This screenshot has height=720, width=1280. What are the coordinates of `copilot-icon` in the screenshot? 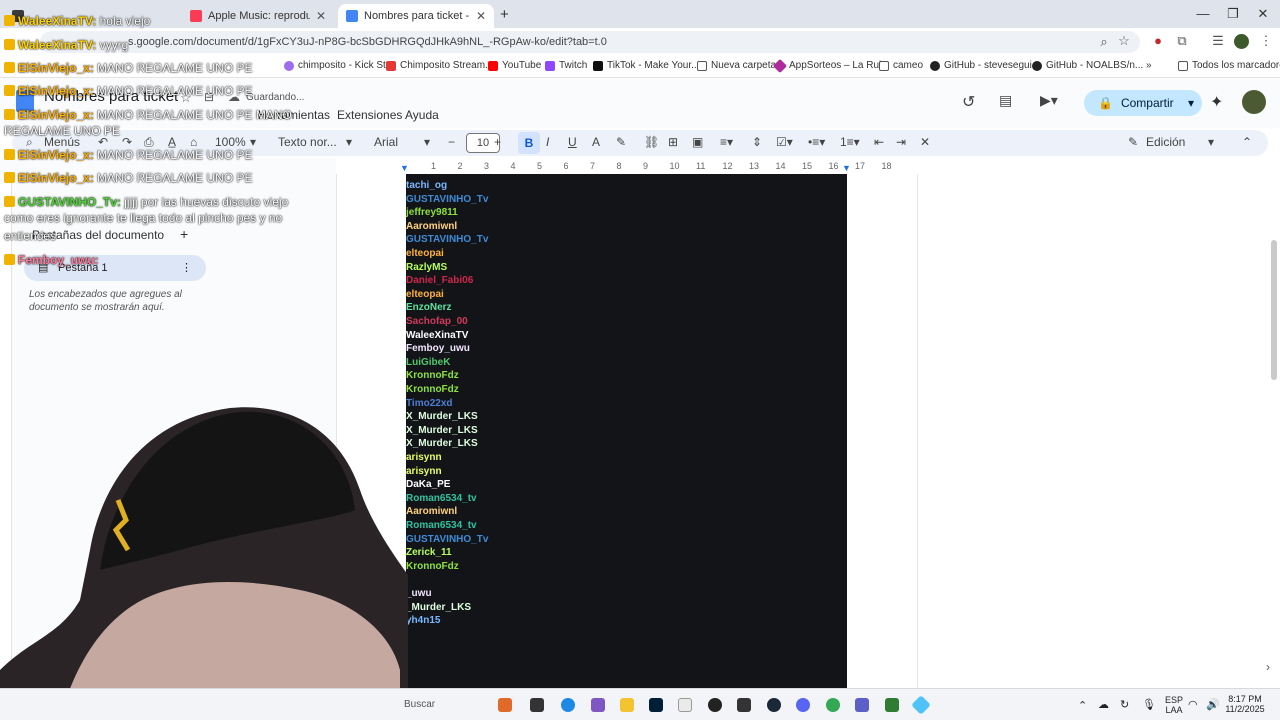 It's located at (598, 705).